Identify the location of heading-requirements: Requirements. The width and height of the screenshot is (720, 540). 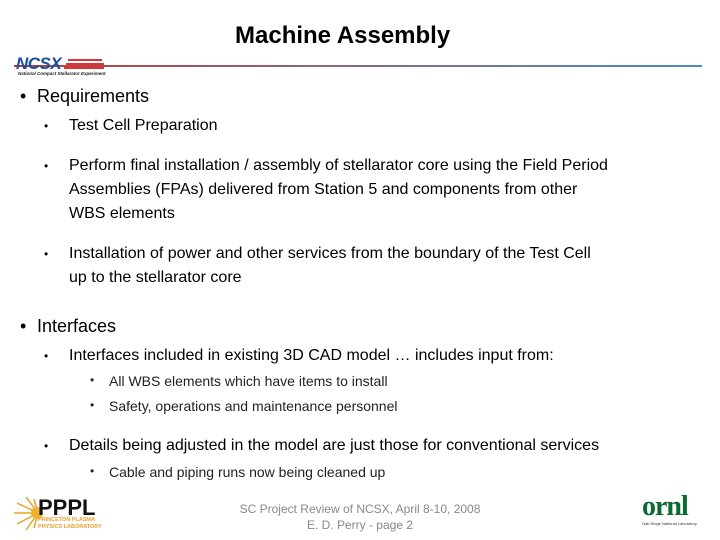
(93, 96).